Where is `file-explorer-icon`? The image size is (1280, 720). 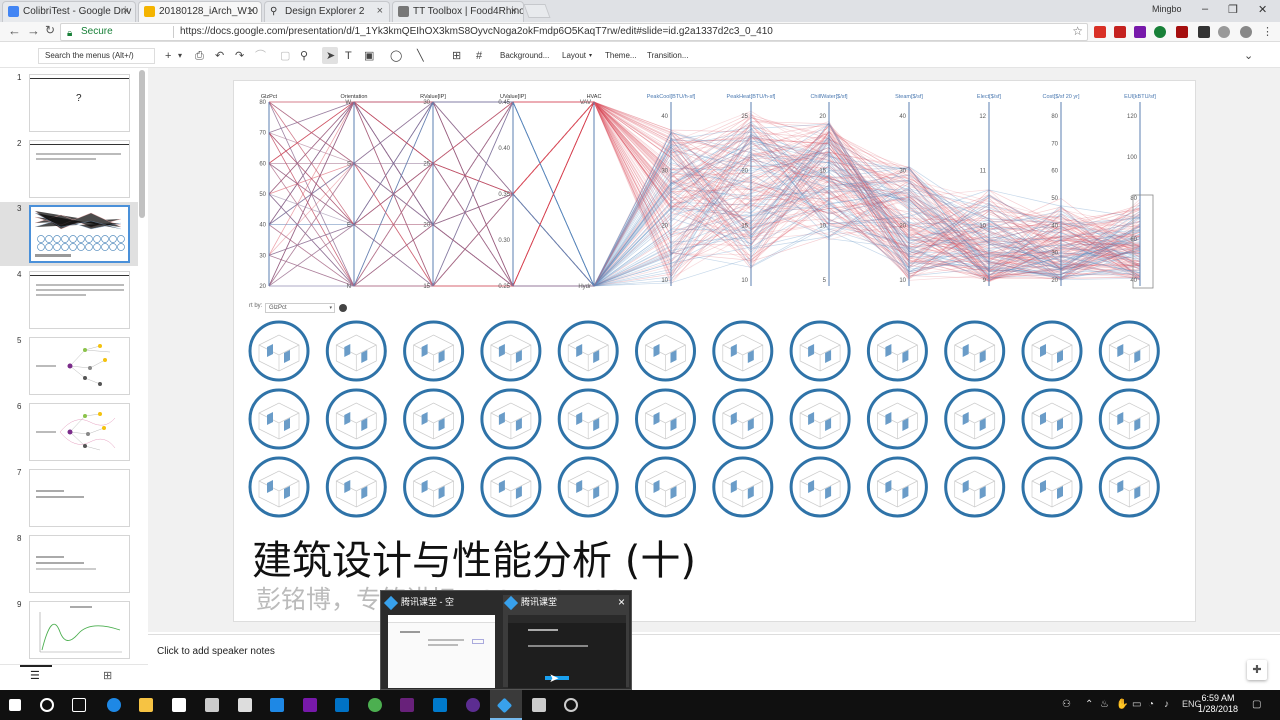 file-explorer-icon is located at coordinates (146, 705).